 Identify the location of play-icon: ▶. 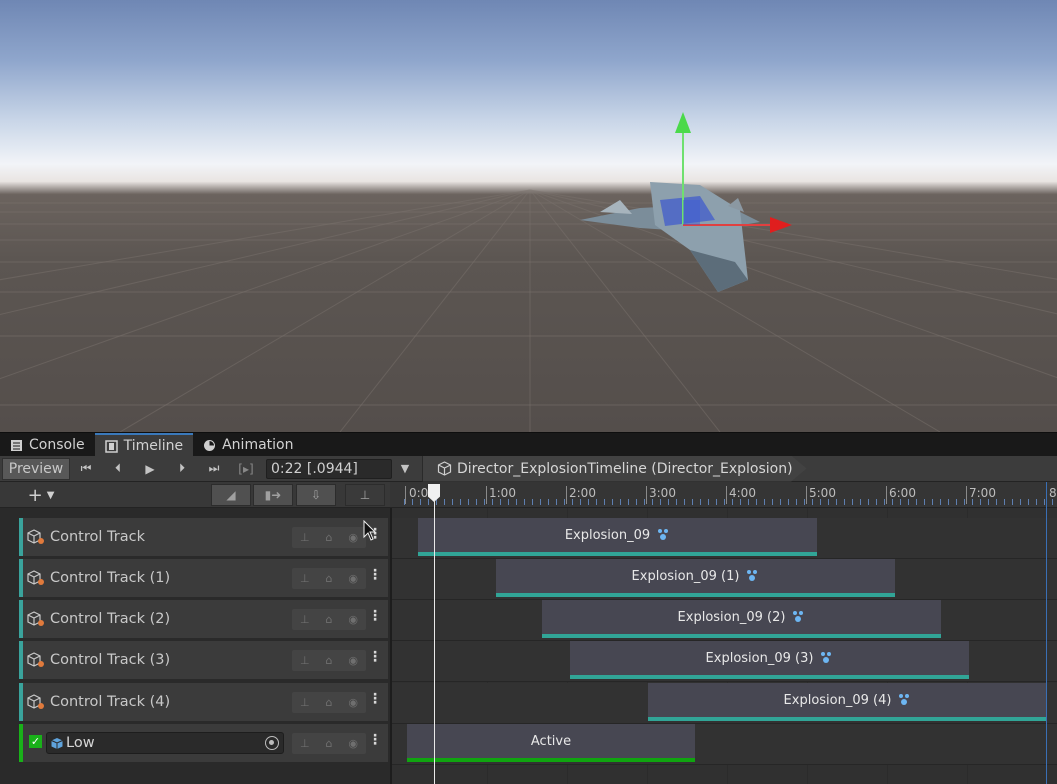
(150, 468).